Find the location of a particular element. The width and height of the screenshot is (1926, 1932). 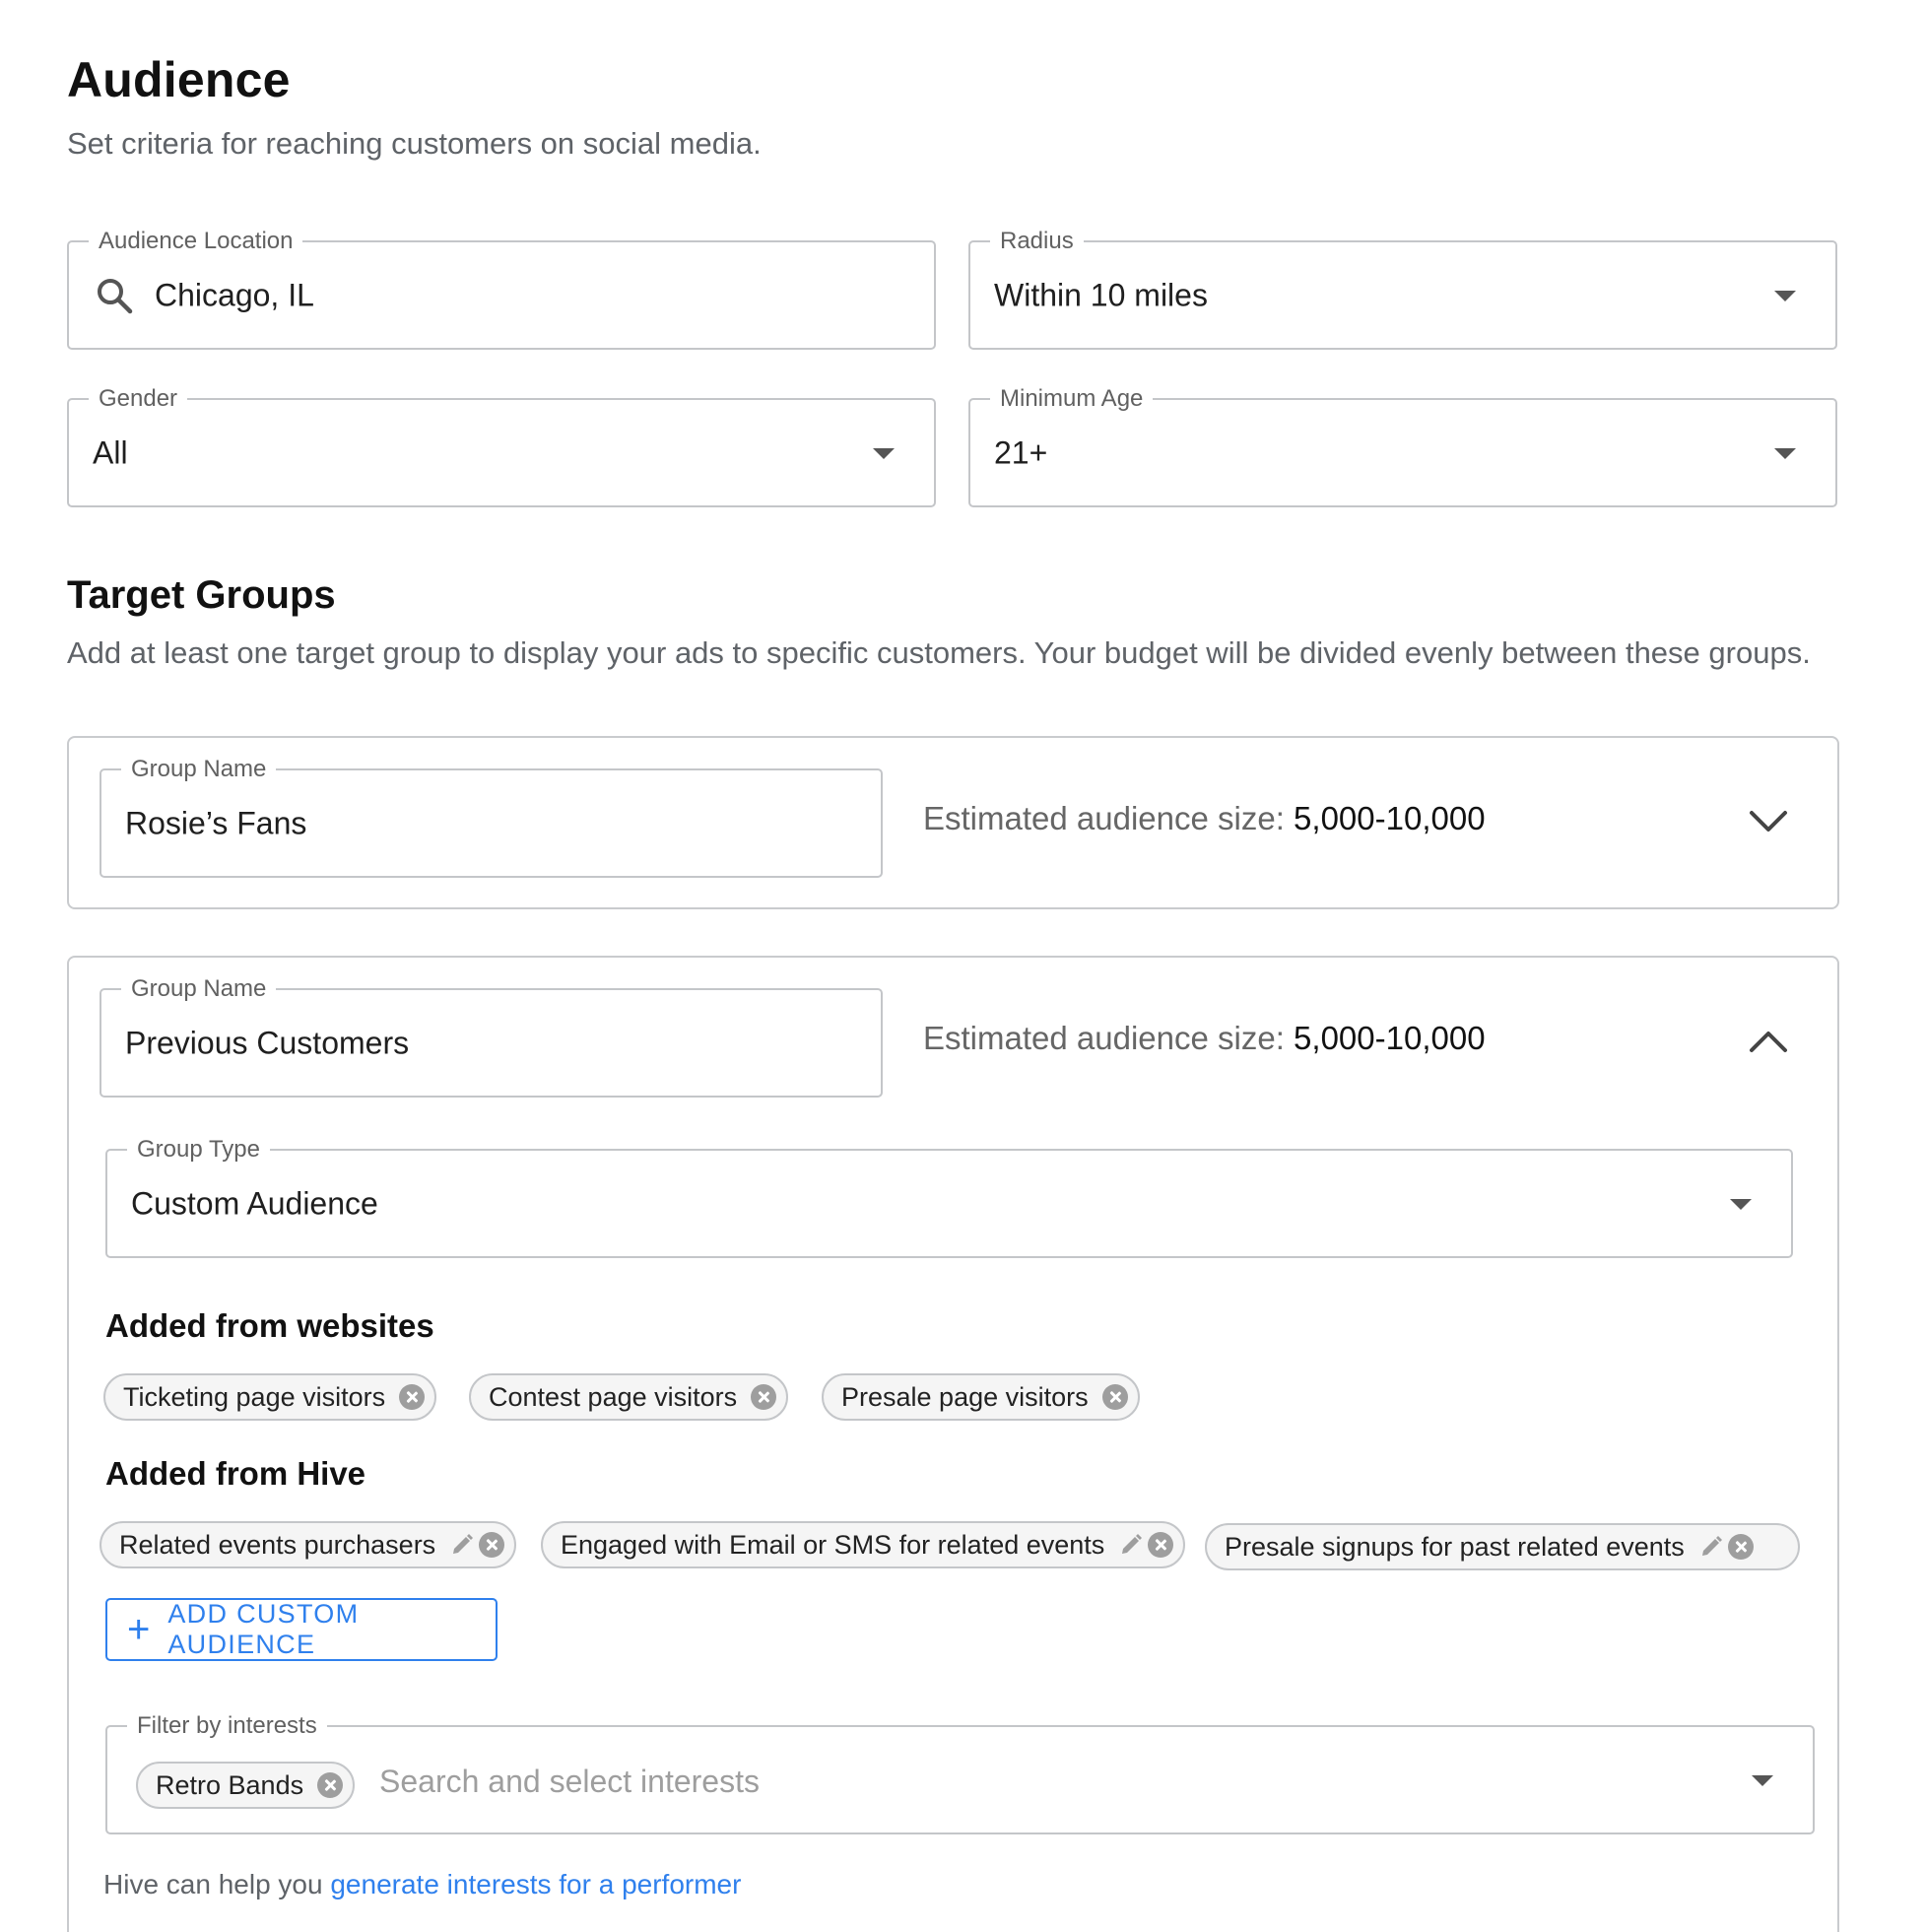

generate-interests-link: generate interests for a performer is located at coordinates (535, 1884).